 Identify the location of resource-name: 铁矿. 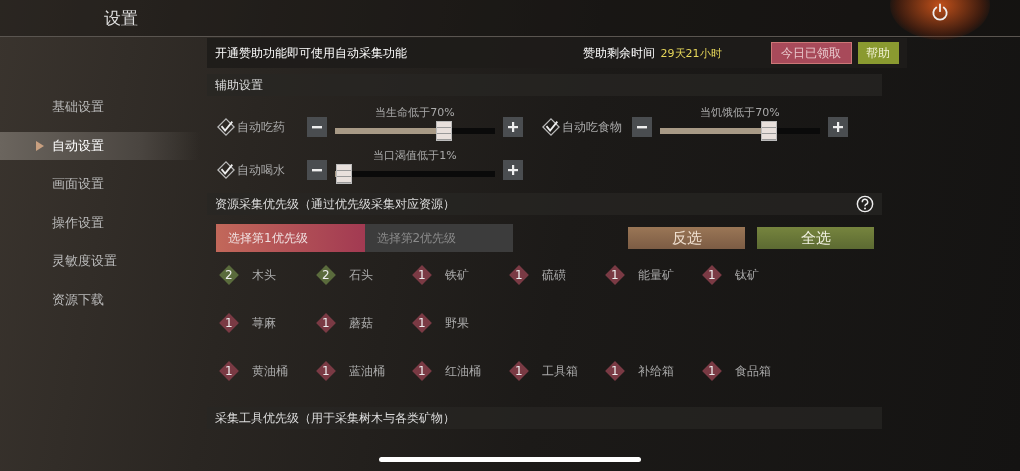
(457, 275).